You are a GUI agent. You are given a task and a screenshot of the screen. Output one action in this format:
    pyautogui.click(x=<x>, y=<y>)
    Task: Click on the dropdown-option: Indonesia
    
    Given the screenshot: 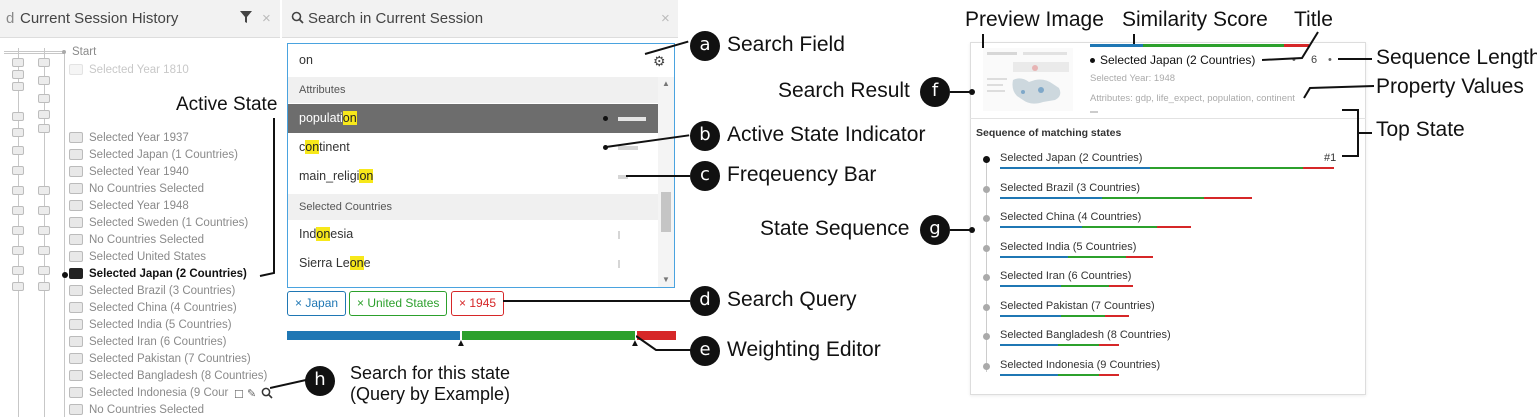 What is the action you would take?
    pyautogui.click(x=473, y=234)
    